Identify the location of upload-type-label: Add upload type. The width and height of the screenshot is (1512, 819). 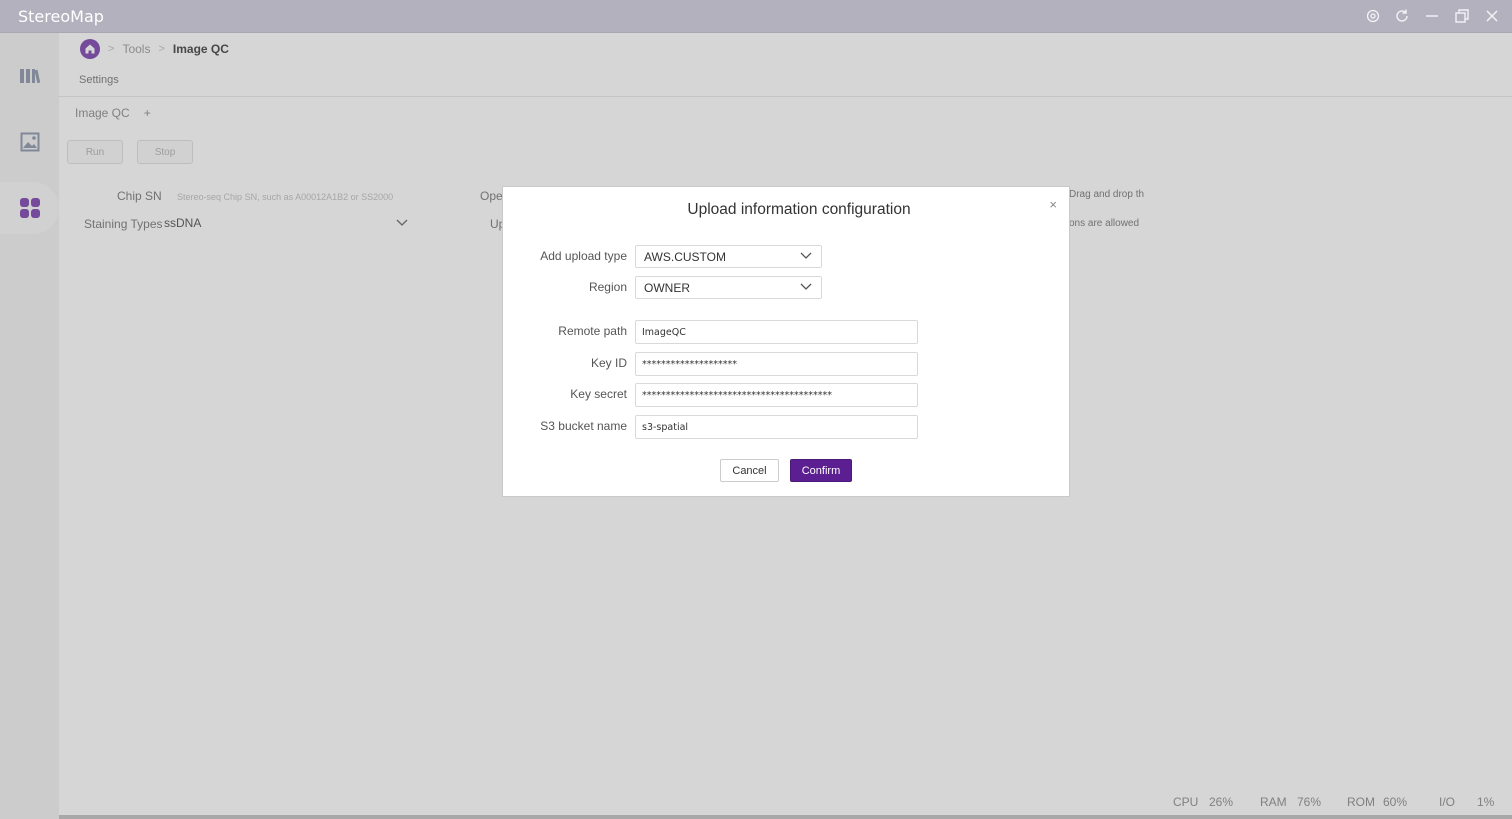
(583, 256).